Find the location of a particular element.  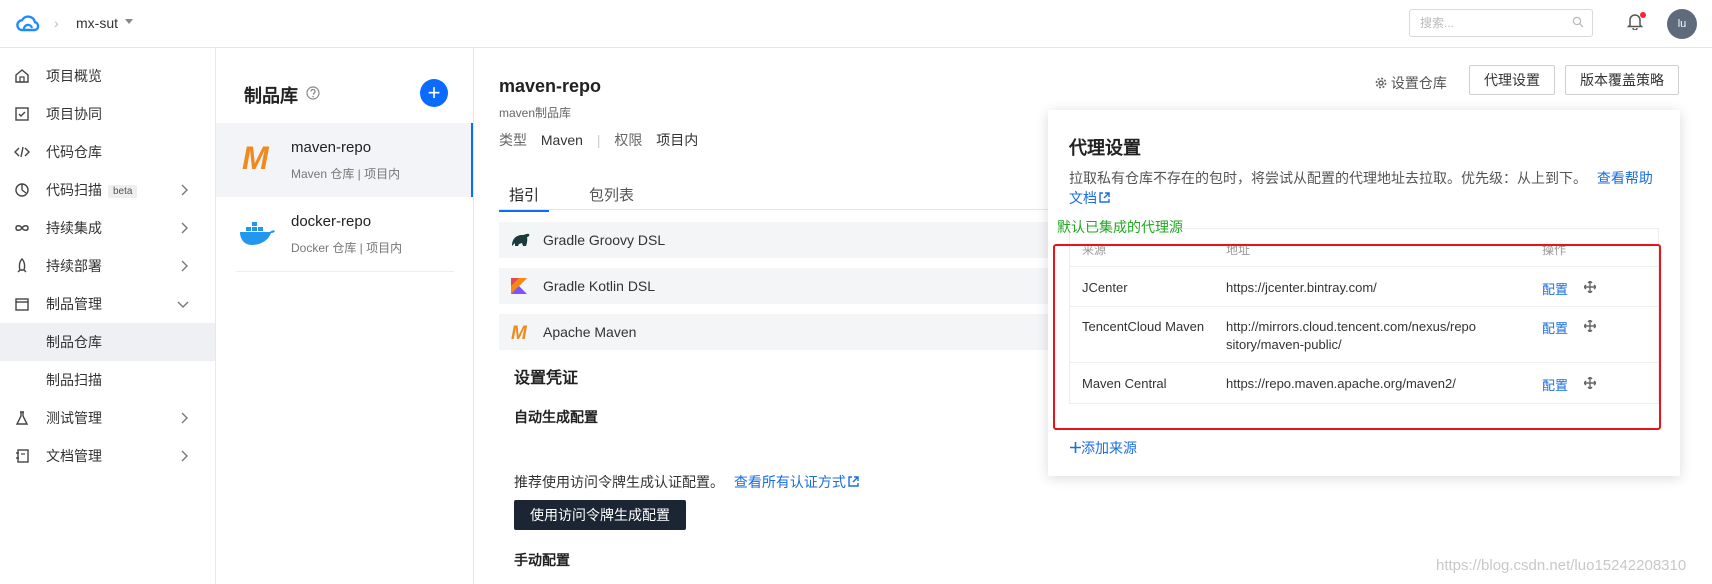

all-auth-methods-link: 查看所有认证方式 is located at coordinates (796, 482).